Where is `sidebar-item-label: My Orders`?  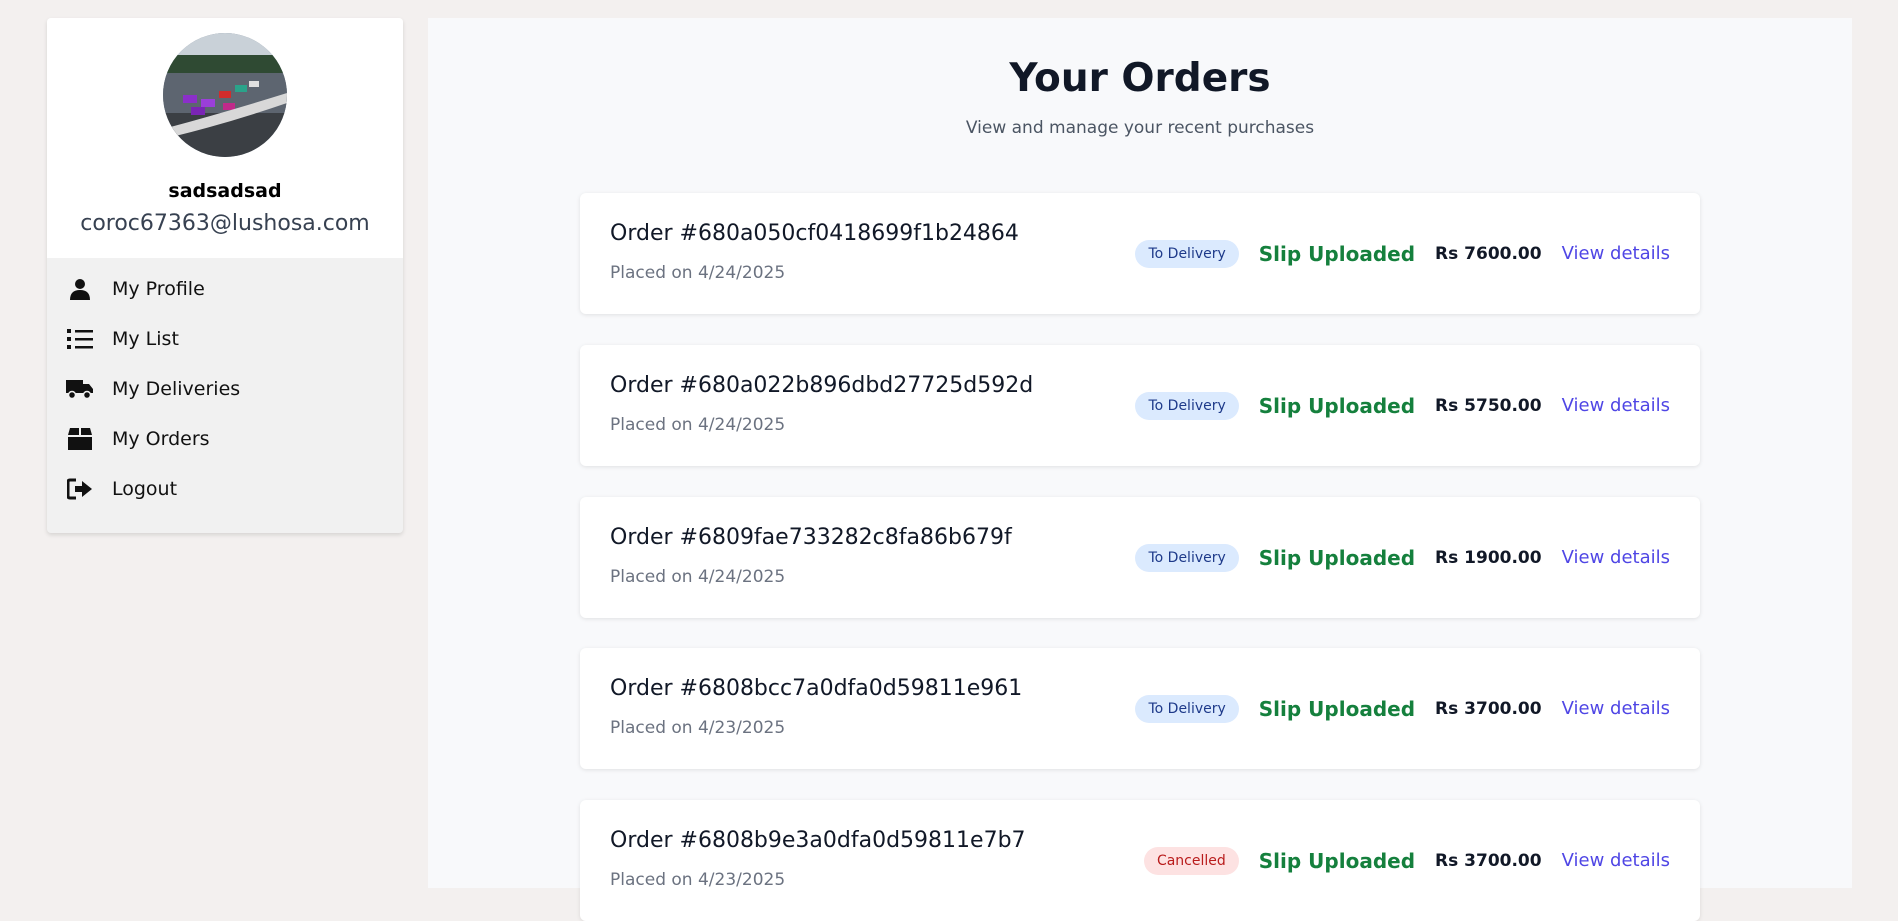 sidebar-item-label: My Orders is located at coordinates (161, 439).